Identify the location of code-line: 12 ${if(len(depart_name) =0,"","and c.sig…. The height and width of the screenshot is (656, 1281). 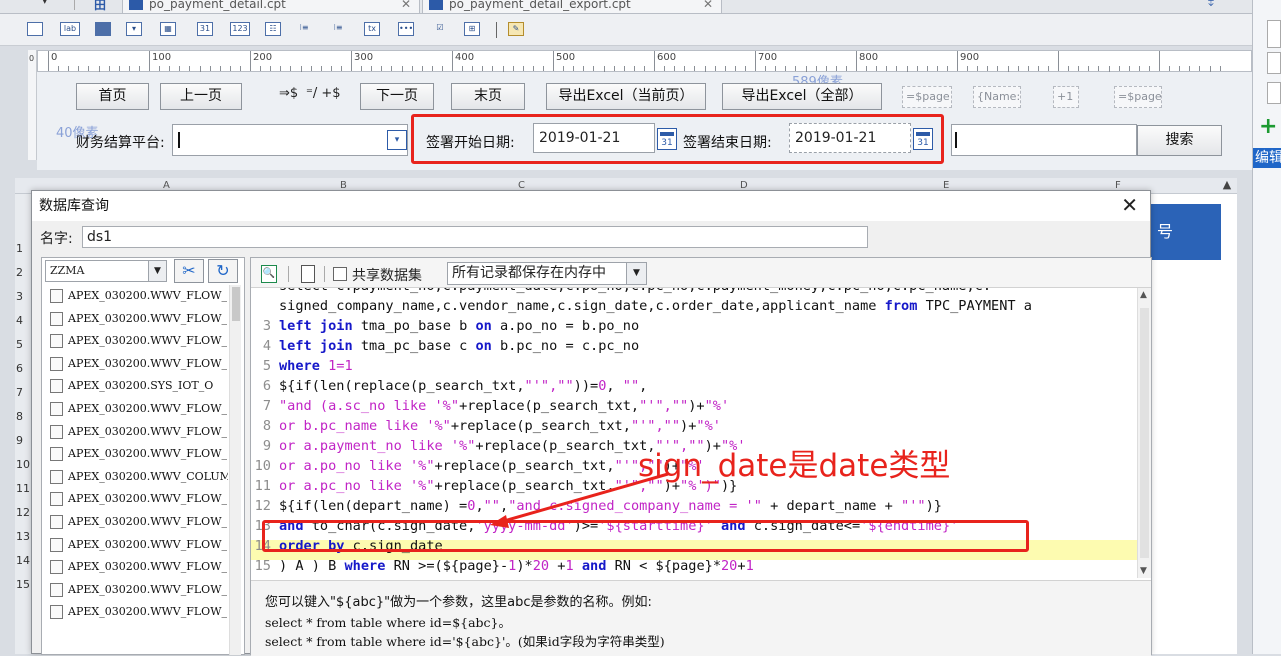
(694, 506).